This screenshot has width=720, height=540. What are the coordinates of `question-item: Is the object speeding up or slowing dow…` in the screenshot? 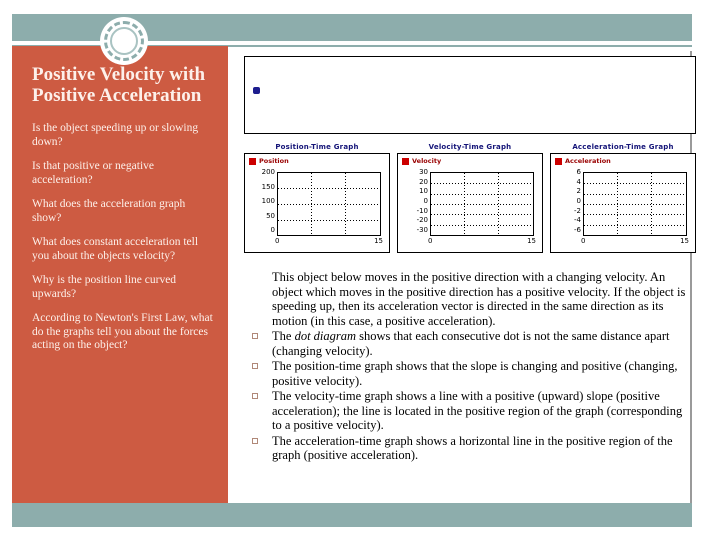 It's located at (115, 135).